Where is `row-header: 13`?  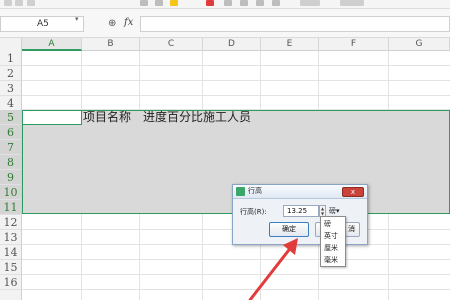 row-header: 13 is located at coordinates (10, 237).